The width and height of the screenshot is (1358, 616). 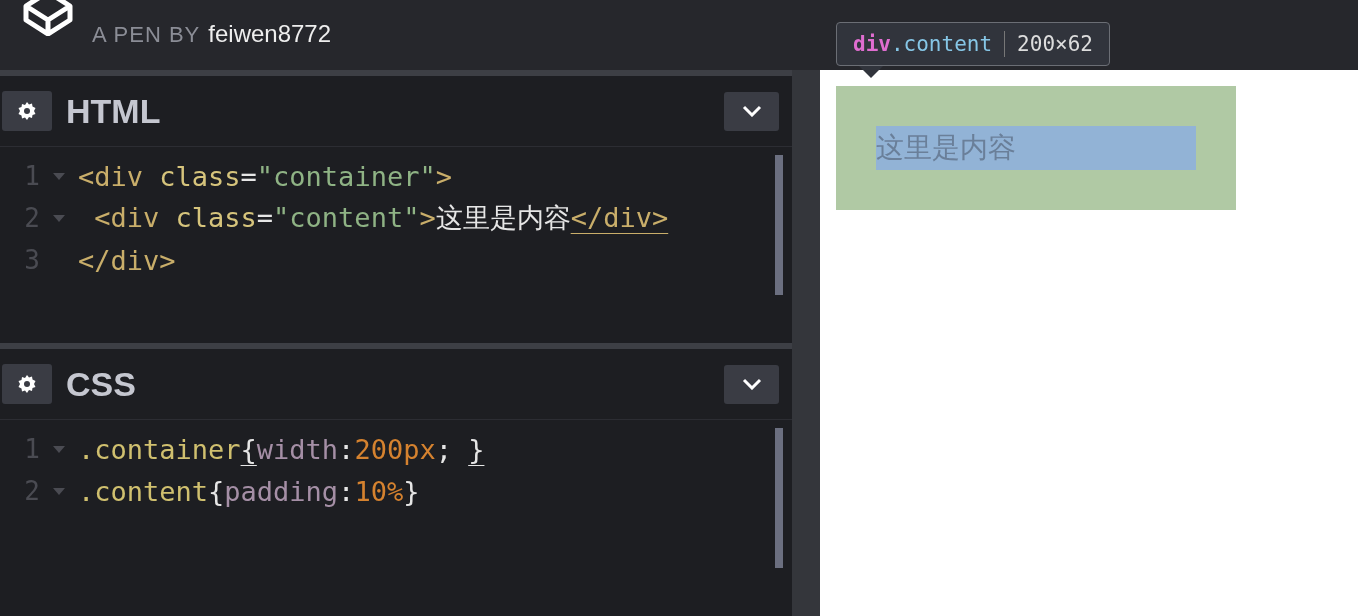 I want to click on code-line: .content{padding:10%}, so click(x=249, y=491).